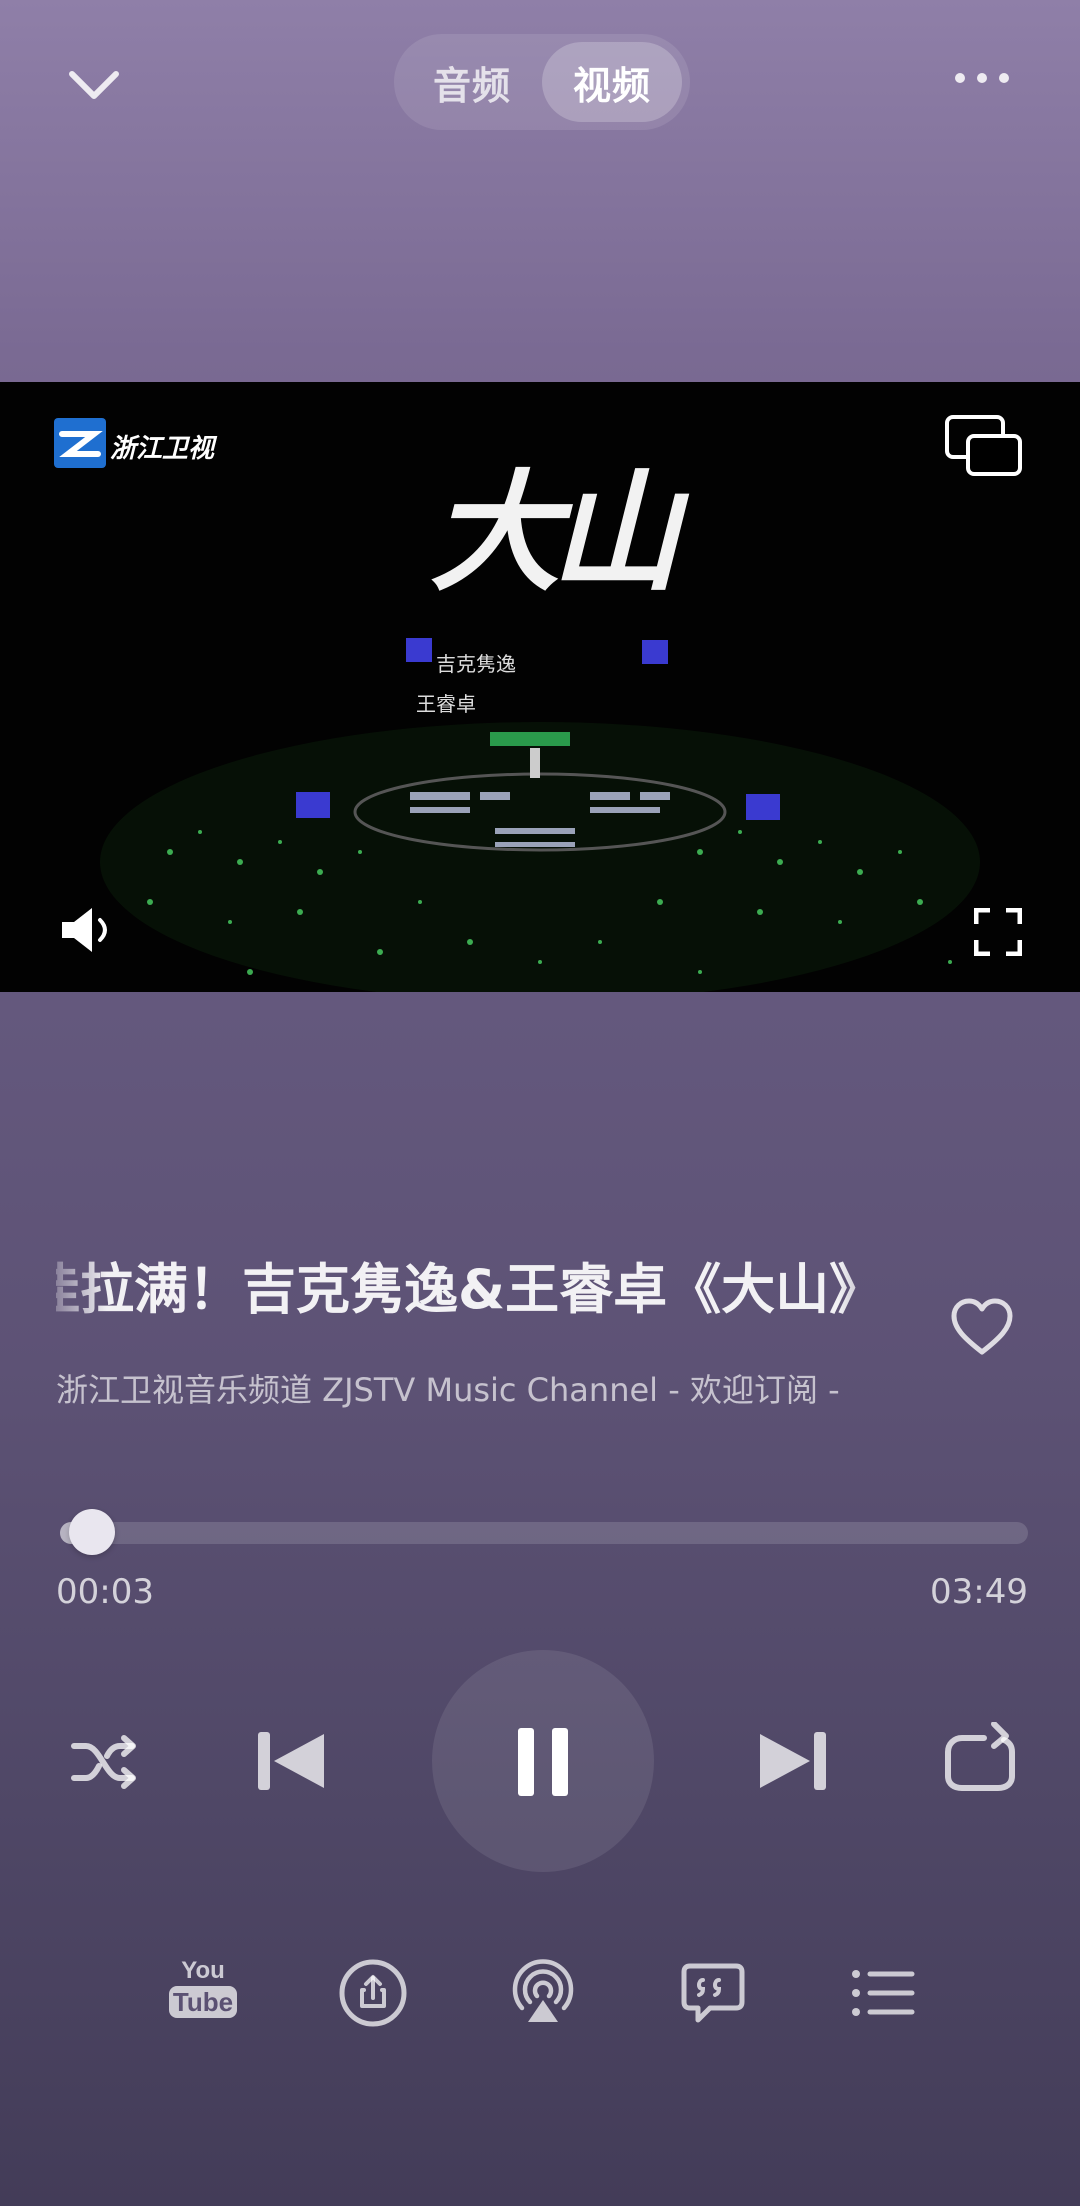  What do you see at coordinates (476, 664) in the screenshot?
I see `poster-credit-1: 吉克隽逸` at bounding box center [476, 664].